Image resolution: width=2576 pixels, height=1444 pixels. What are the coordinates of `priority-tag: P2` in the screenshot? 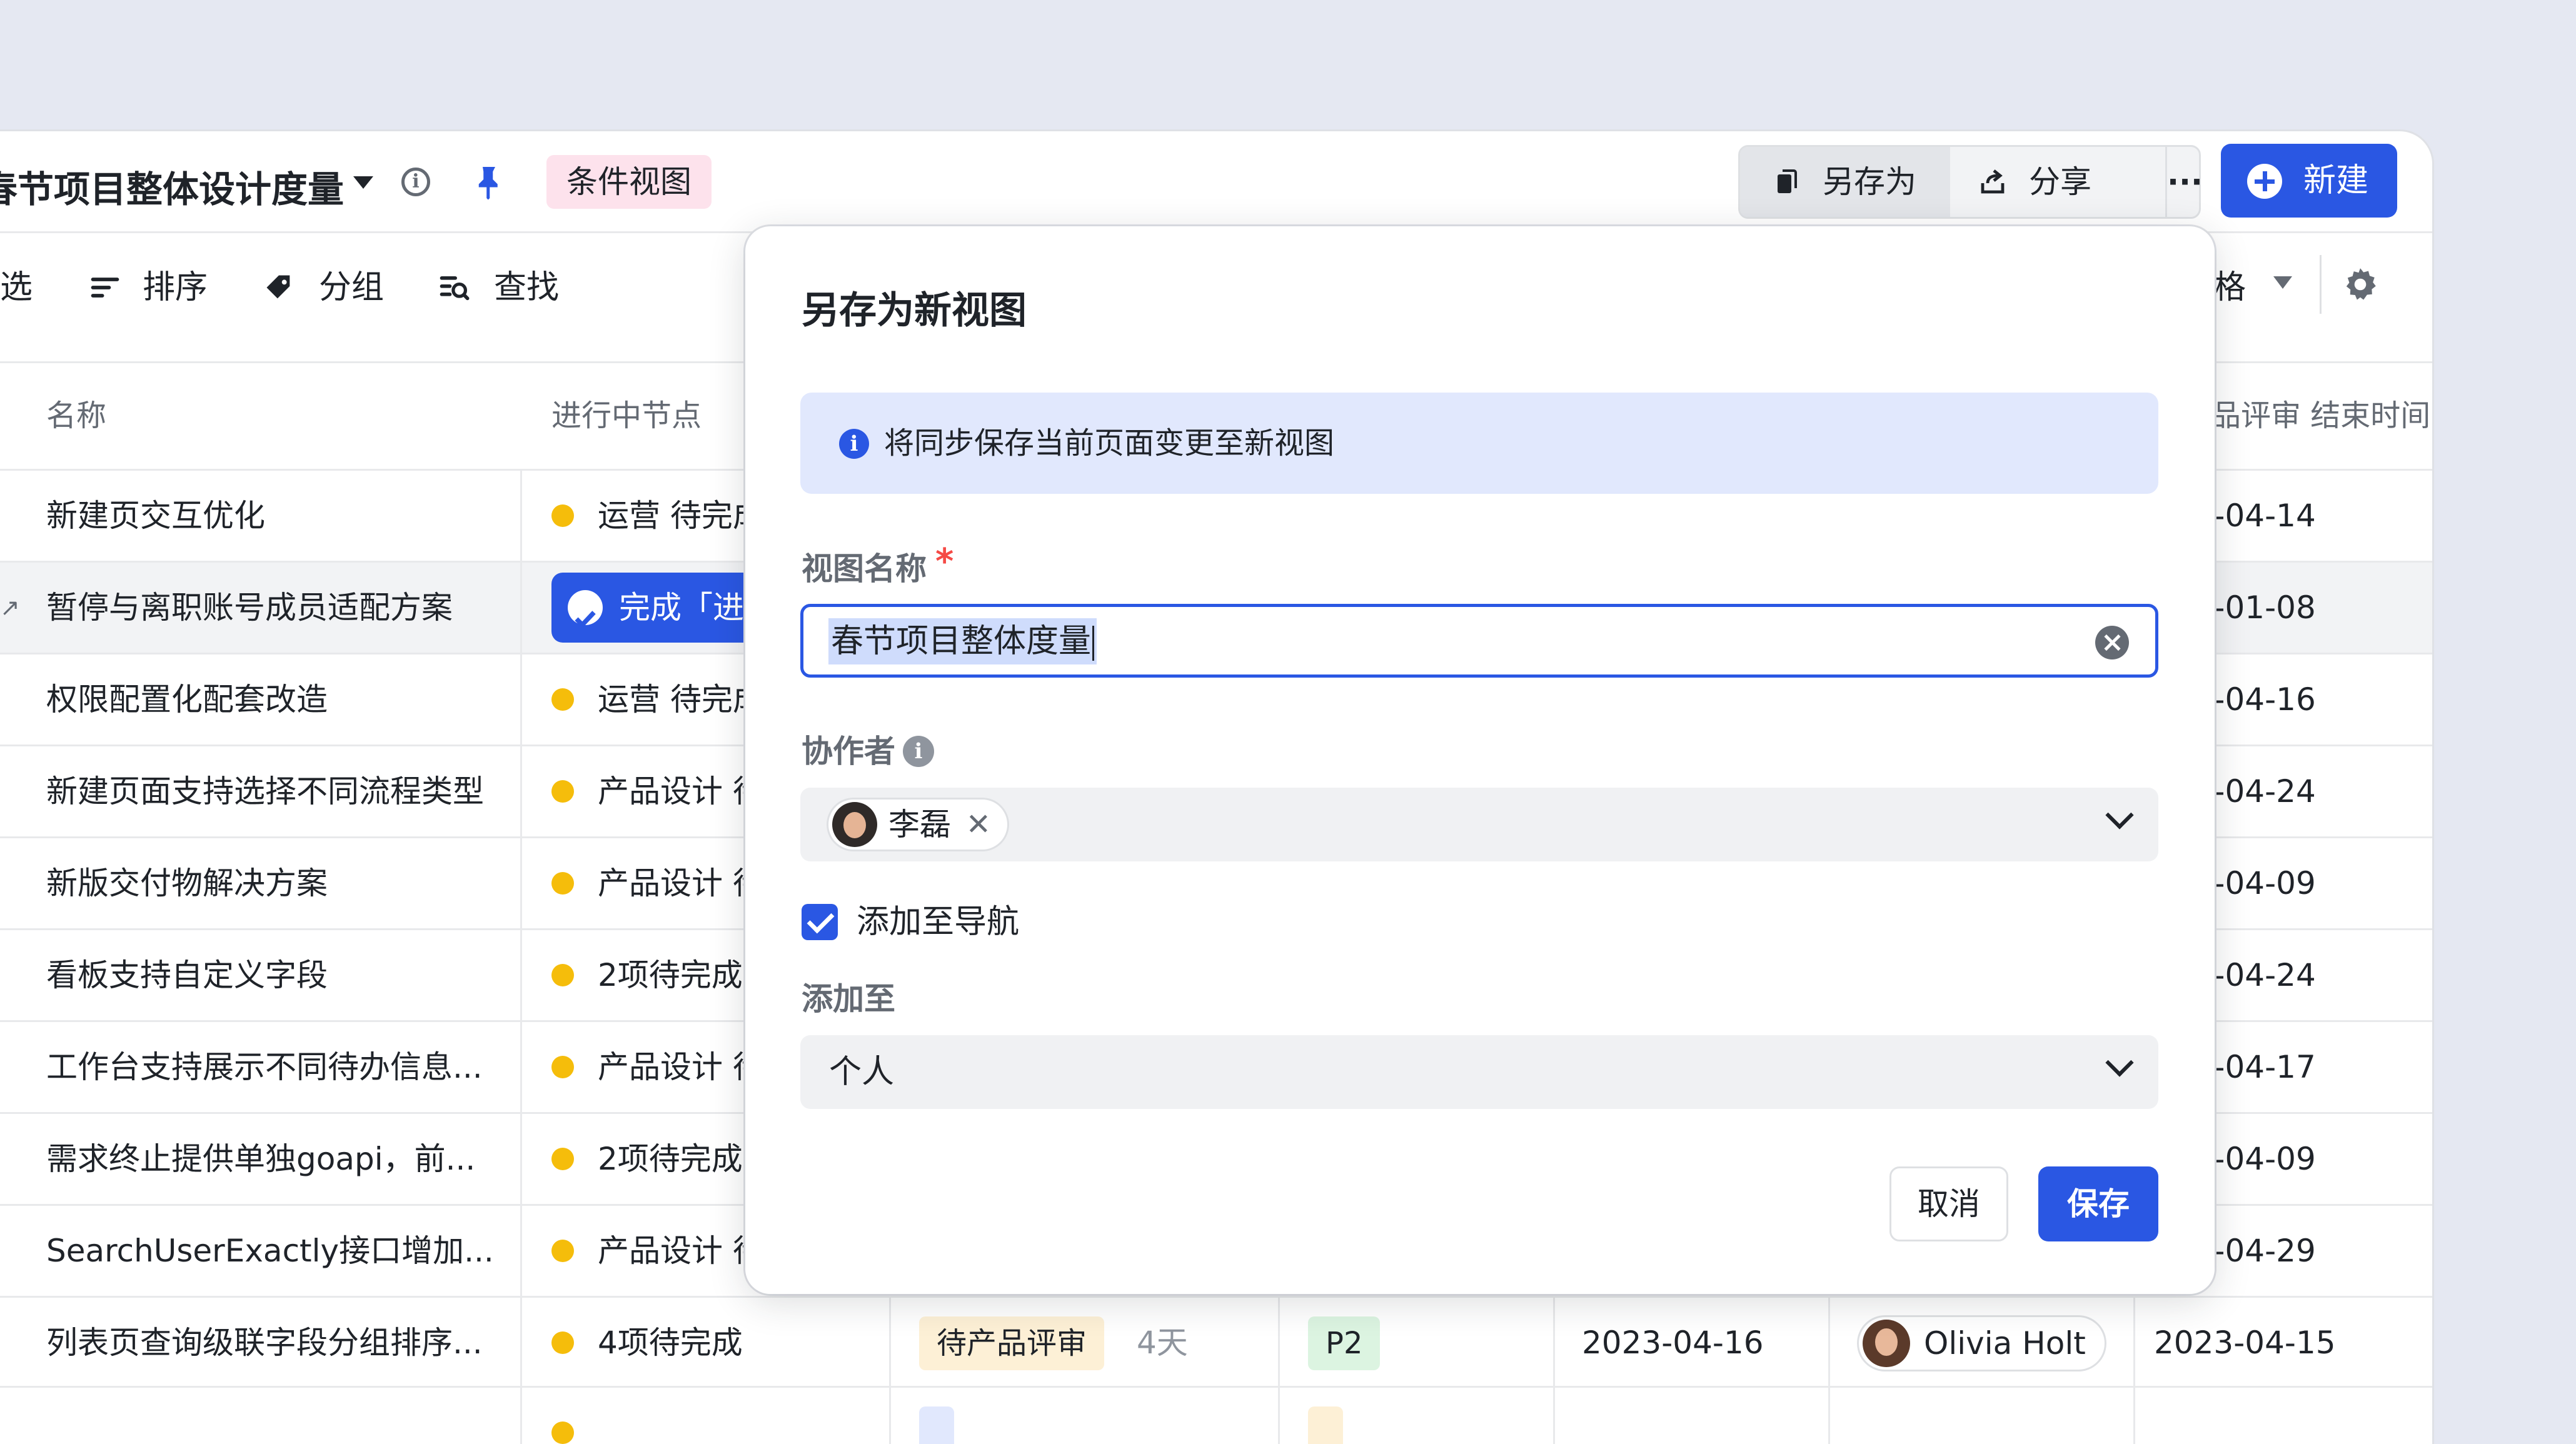 It's located at (1344, 1343).